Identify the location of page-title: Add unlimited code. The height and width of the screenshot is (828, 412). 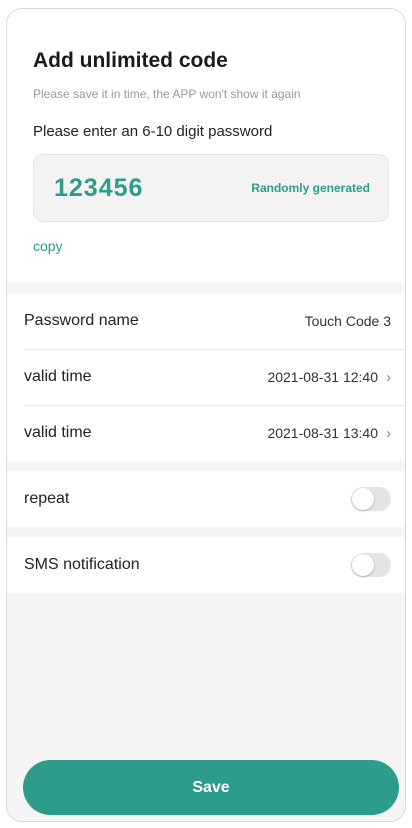
(130, 60).